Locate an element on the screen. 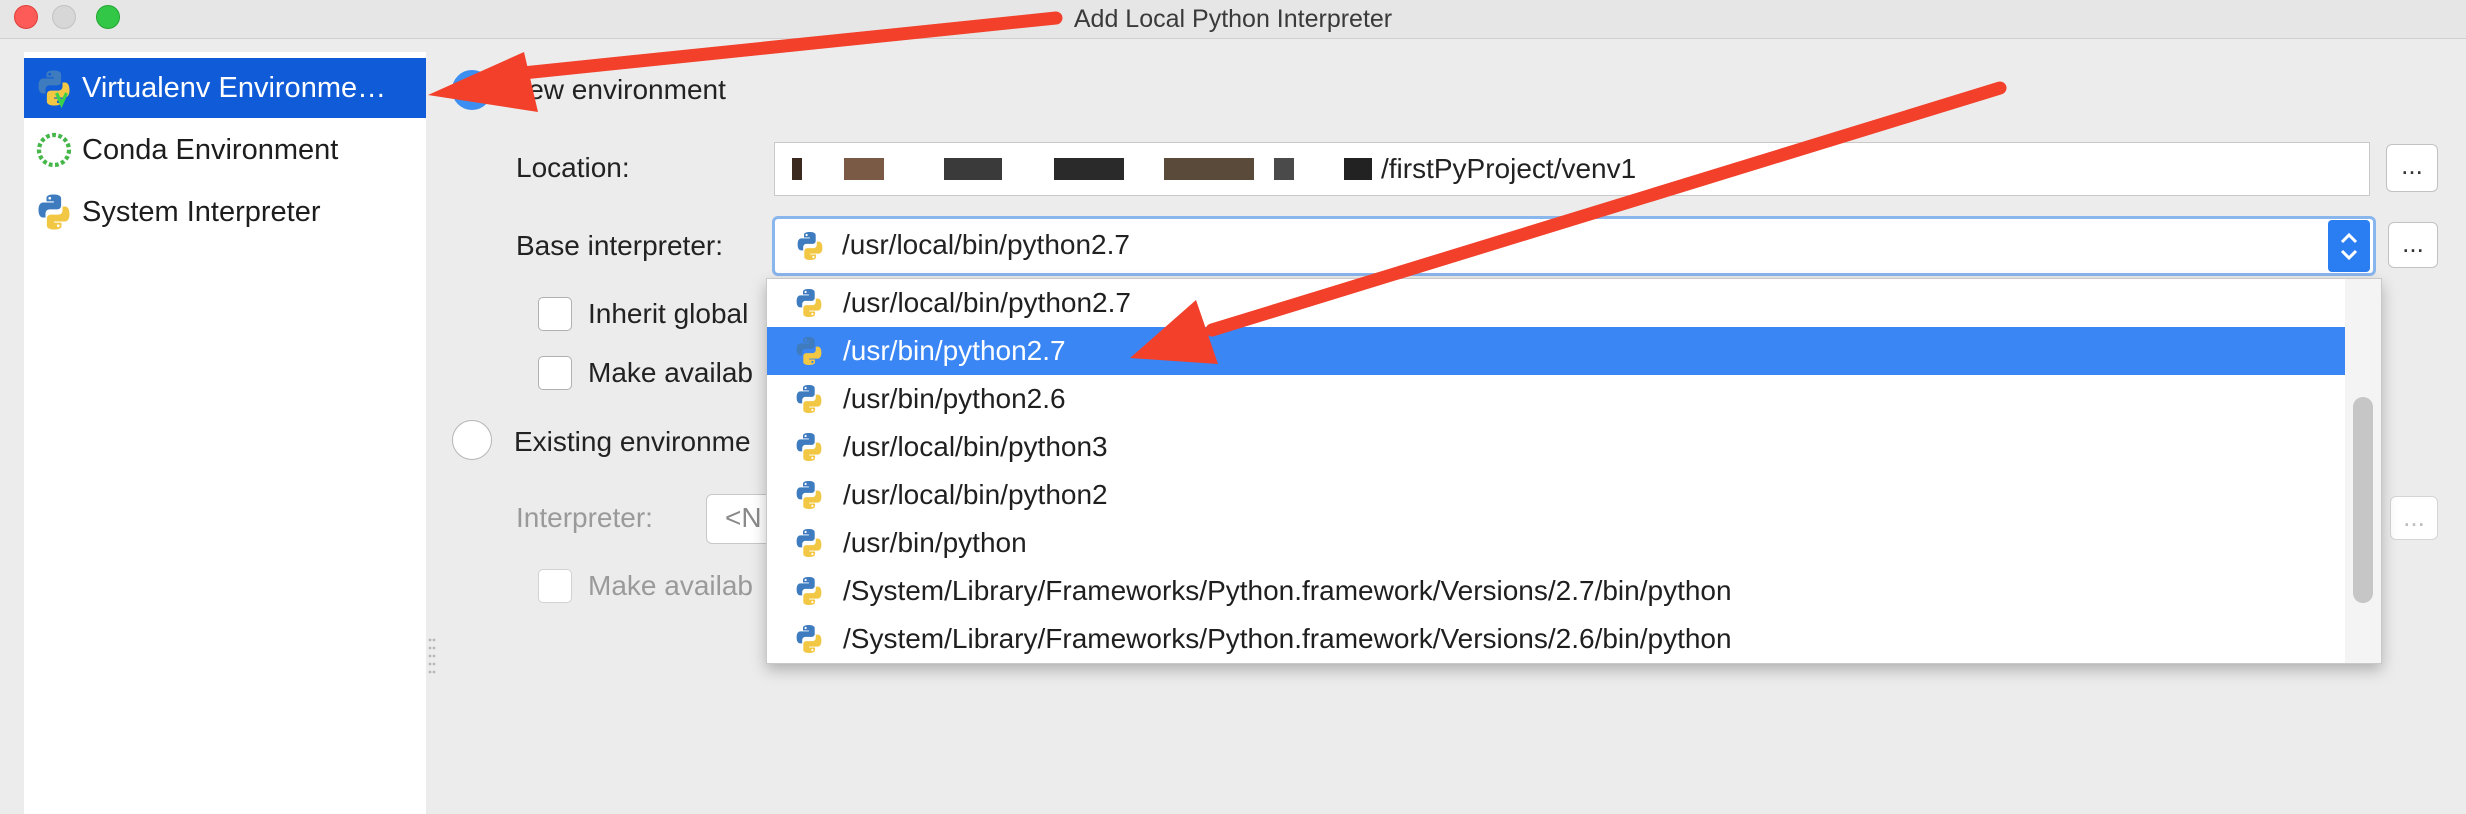  annotation-arrow-to-sidebar is located at coordinates (745, 61).